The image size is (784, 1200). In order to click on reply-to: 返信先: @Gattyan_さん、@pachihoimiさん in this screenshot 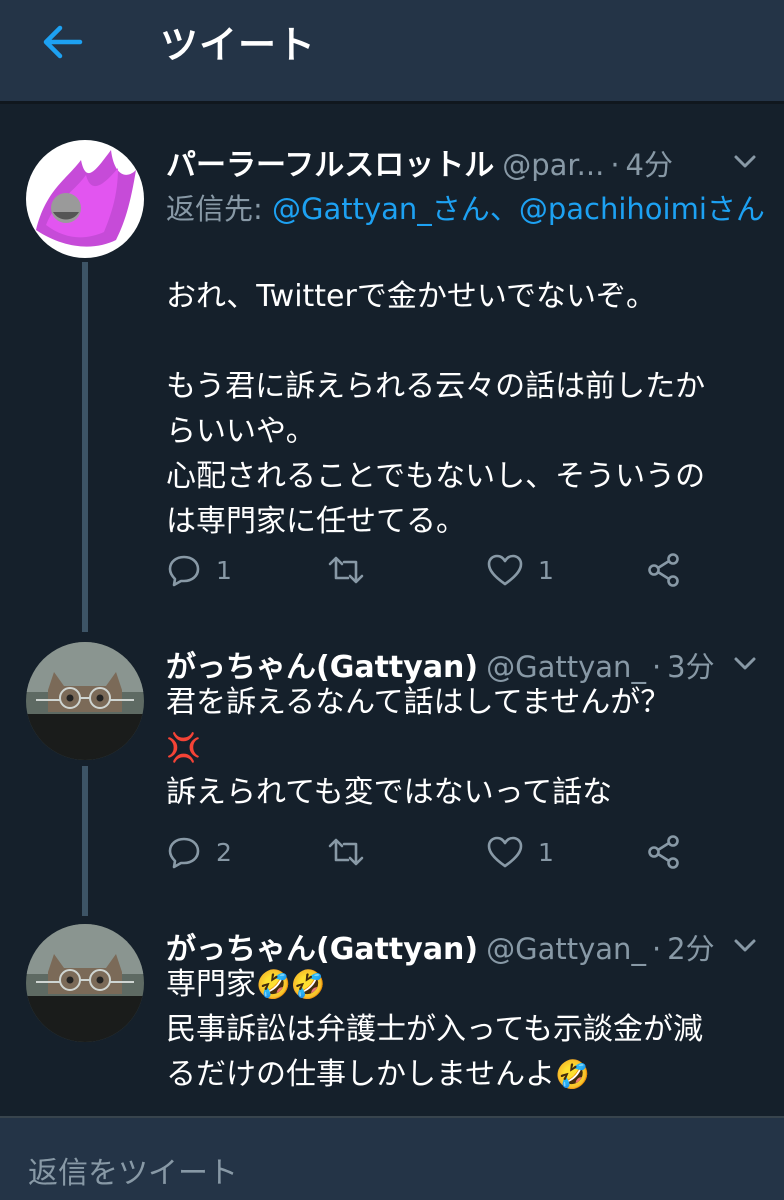, I will do `click(466, 209)`.